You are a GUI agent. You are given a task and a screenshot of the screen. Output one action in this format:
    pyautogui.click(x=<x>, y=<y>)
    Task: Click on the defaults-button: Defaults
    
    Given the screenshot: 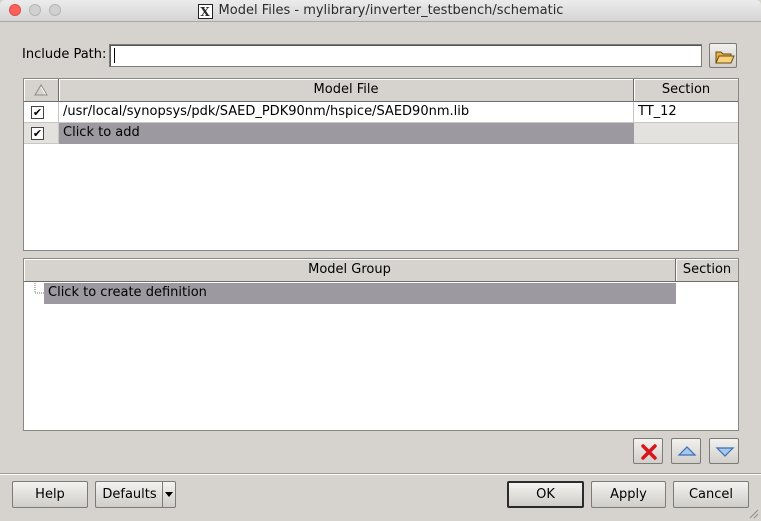 What is the action you would take?
    pyautogui.click(x=129, y=494)
    